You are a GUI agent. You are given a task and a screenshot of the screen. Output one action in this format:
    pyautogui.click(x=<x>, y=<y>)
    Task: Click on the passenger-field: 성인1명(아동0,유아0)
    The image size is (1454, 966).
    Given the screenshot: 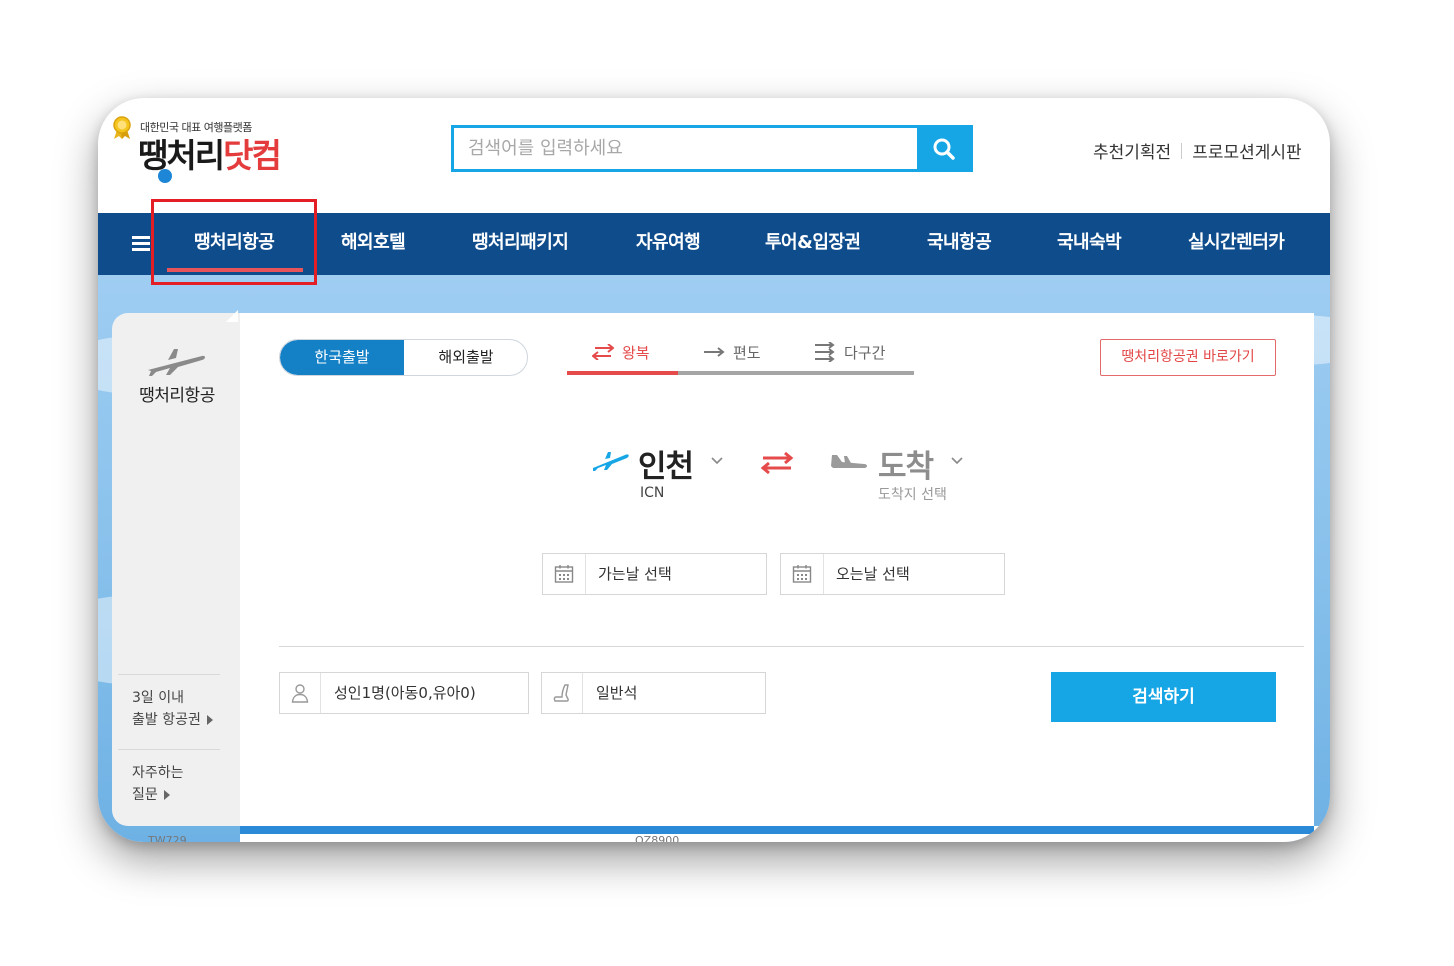 What is the action you would take?
    pyautogui.click(x=404, y=693)
    